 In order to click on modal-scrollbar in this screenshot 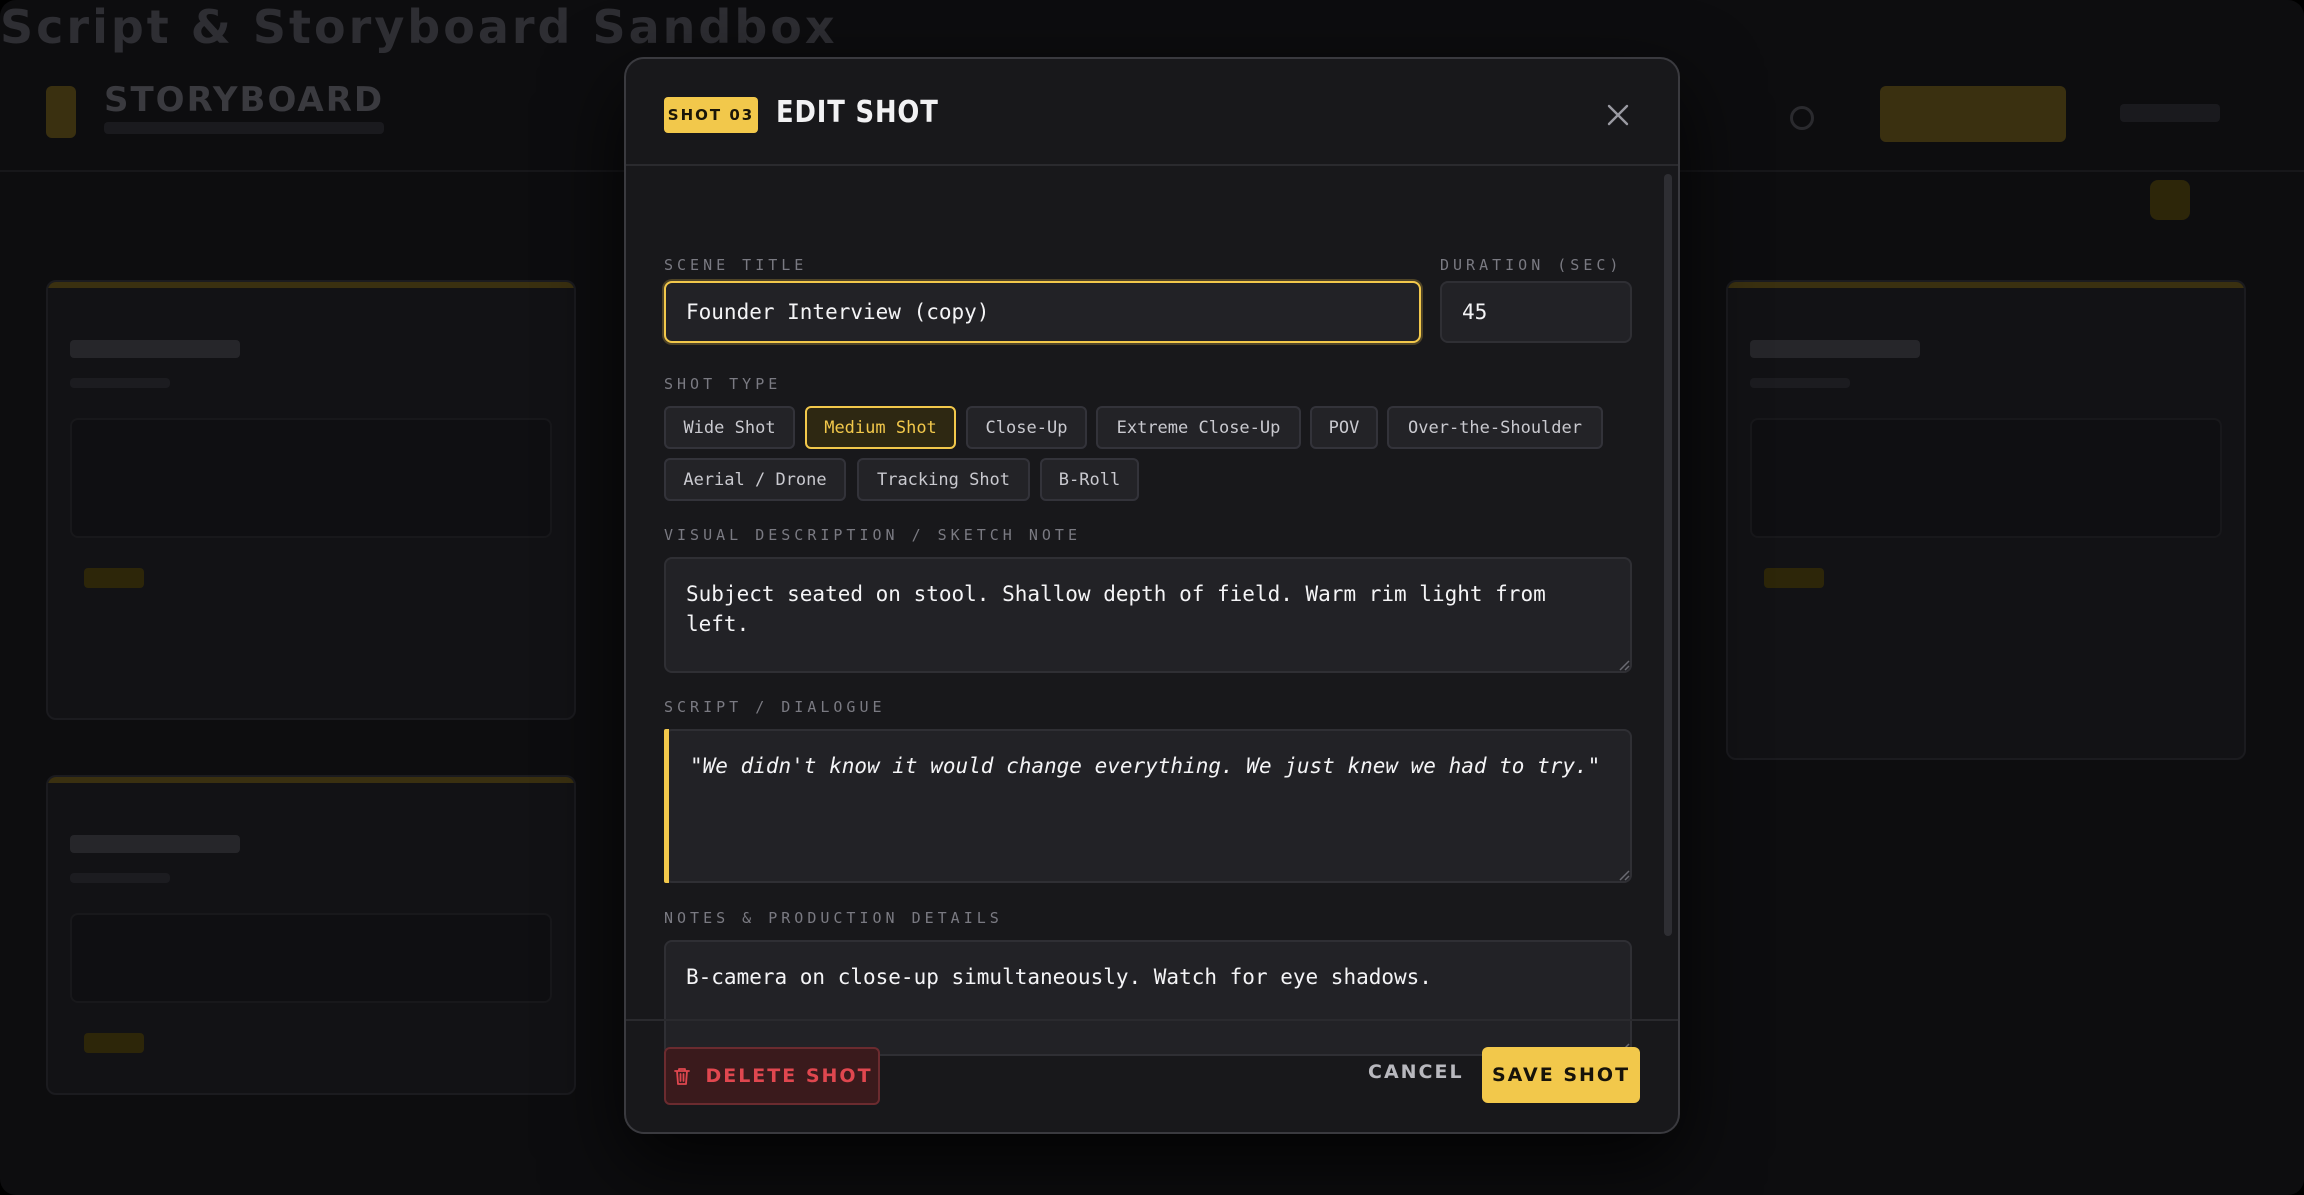, I will do `click(1668, 555)`.